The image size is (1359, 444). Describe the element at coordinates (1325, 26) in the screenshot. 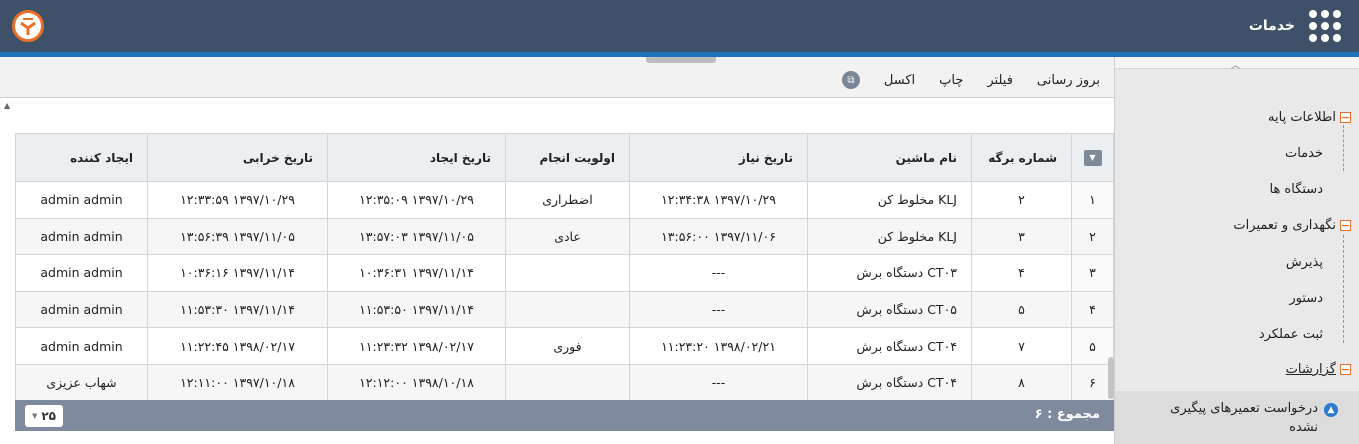

I see `apps-grid-icon` at that location.